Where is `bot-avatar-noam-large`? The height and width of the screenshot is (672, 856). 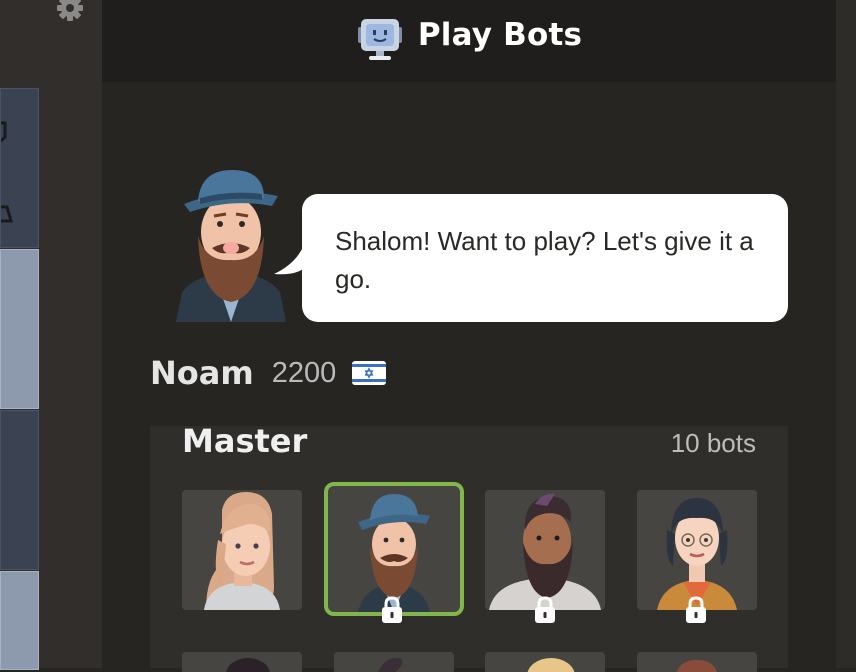
bot-avatar-noam-large is located at coordinates (231, 246).